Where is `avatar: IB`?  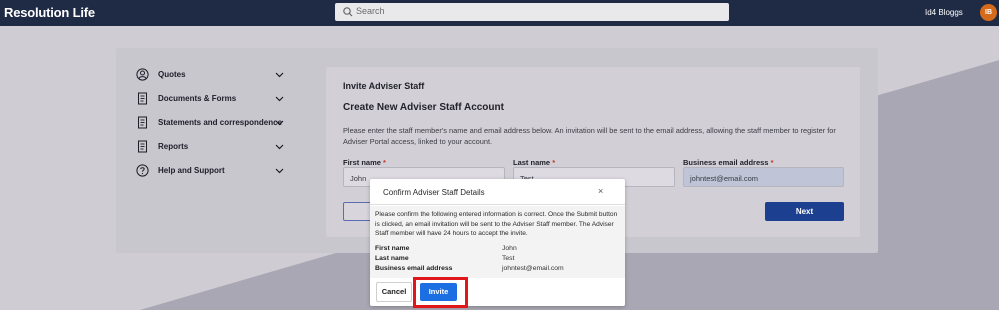
avatar: IB is located at coordinates (988, 12).